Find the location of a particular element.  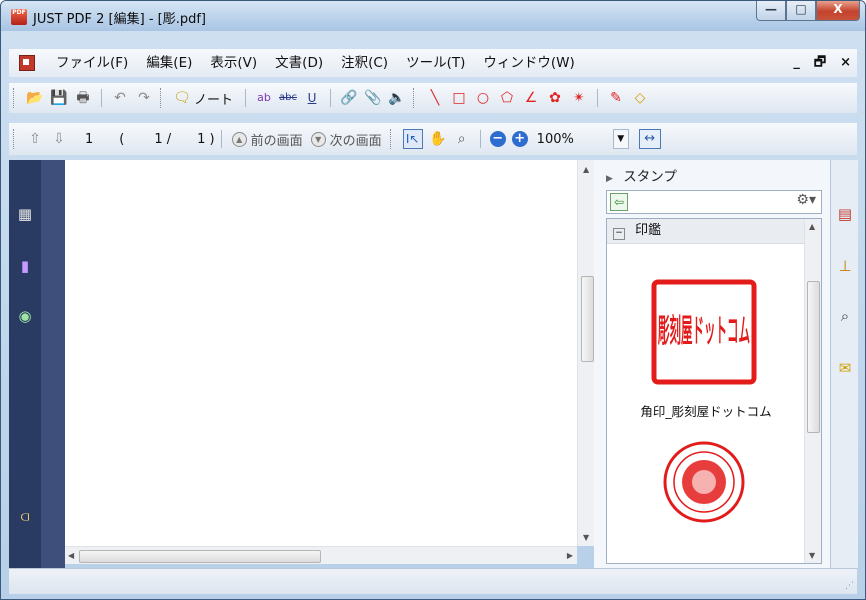

doc-minimize-button: _ is located at coordinates (796, 63).